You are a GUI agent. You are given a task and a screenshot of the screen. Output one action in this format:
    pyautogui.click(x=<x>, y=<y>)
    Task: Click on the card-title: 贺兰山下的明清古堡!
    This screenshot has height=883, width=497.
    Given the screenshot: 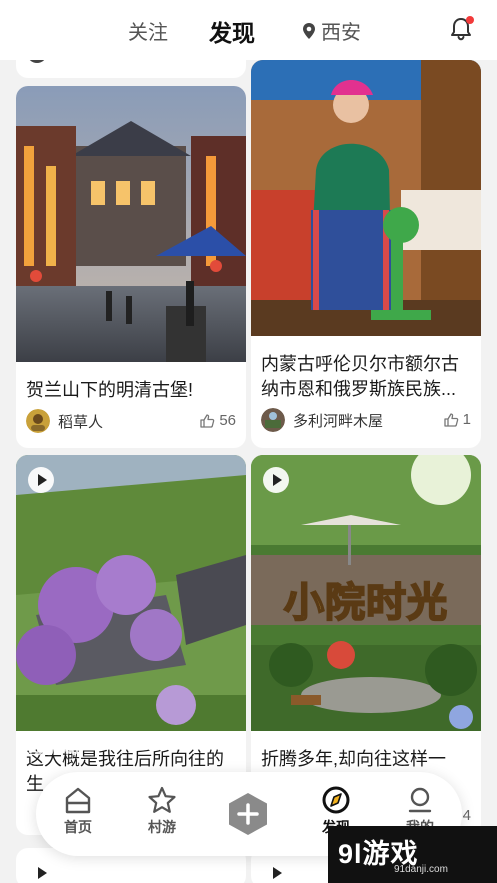 What is the action you would take?
    pyautogui.click(x=110, y=390)
    